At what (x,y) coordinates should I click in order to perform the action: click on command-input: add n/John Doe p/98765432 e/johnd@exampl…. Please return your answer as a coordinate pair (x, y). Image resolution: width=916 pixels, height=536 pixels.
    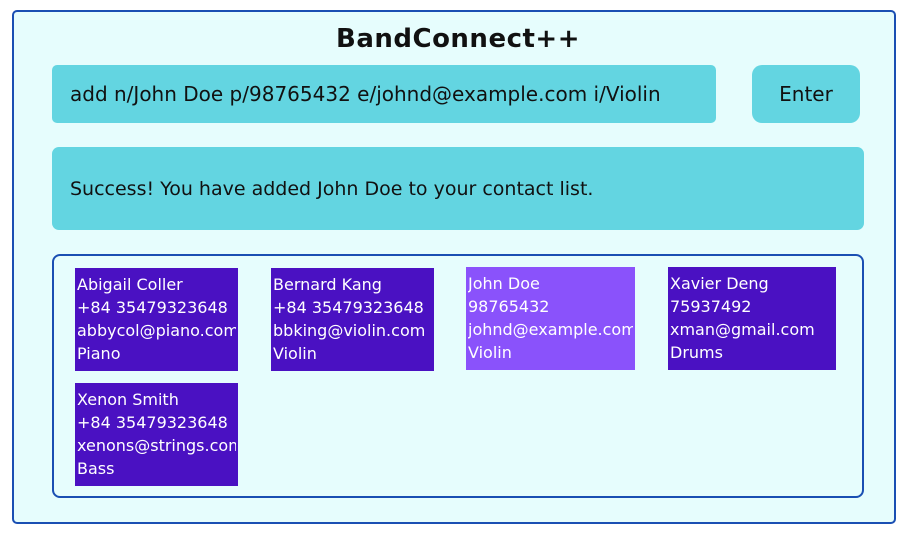
    Looking at the image, I should click on (384, 94).